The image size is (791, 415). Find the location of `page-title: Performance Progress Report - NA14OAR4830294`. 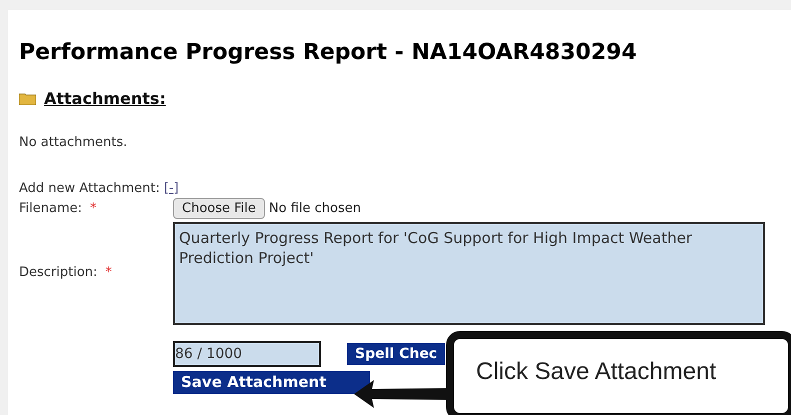

page-title: Performance Progress Report - NA14OAR4830294 is located at coordinates (328, 53).